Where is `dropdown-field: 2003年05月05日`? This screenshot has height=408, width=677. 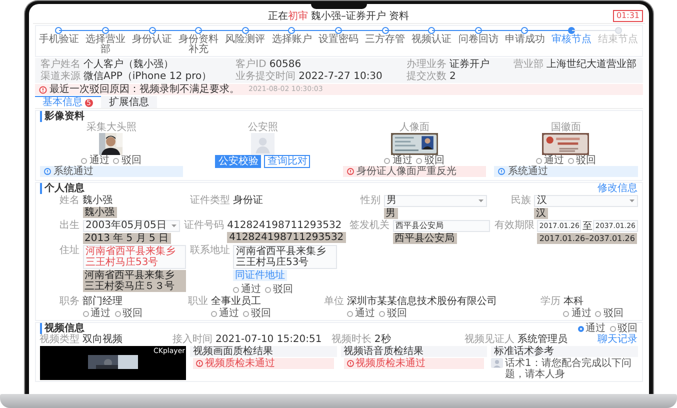 dropdown-field: 2003年05月05日 is located at coordinates (131, 226).